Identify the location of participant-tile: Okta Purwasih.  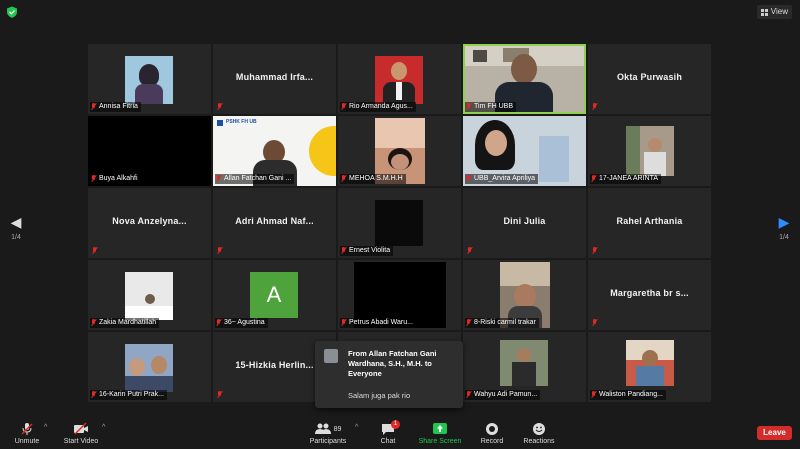
(649, 79).